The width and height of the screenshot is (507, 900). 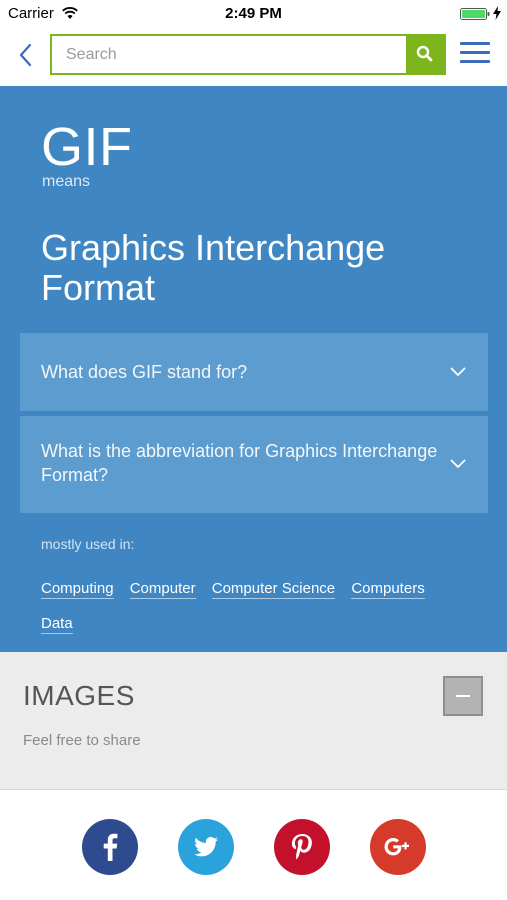 I want to click on faq-question: What does GIF stand for?, so click(x=144, y=372).